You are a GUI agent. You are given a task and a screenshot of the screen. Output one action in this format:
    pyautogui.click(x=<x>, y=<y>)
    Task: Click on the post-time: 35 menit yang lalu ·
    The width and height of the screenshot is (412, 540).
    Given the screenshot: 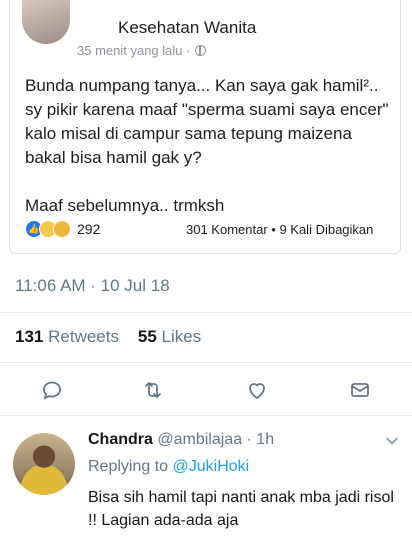 What is the action you would take?
    pyautogui.click(x=142, y=50)
    